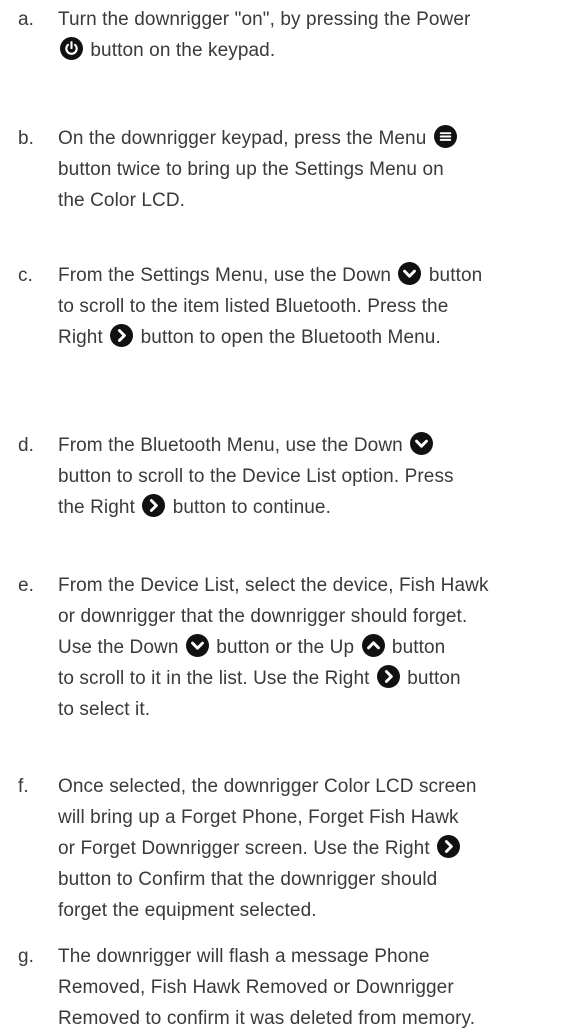  Describe the element at coordinates (26, 585) in the screenshot. I see `step-letter: e.` at that location.